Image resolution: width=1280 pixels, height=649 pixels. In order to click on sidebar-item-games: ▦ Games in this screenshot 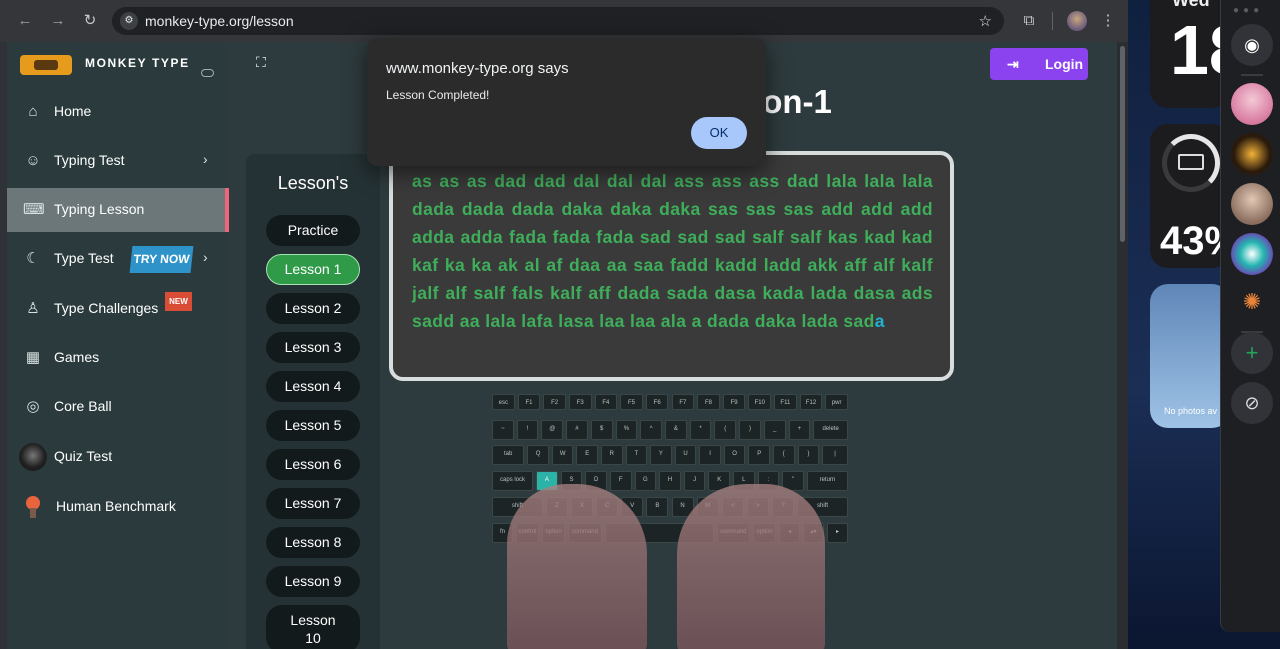, I will do `click(118, 358)`.